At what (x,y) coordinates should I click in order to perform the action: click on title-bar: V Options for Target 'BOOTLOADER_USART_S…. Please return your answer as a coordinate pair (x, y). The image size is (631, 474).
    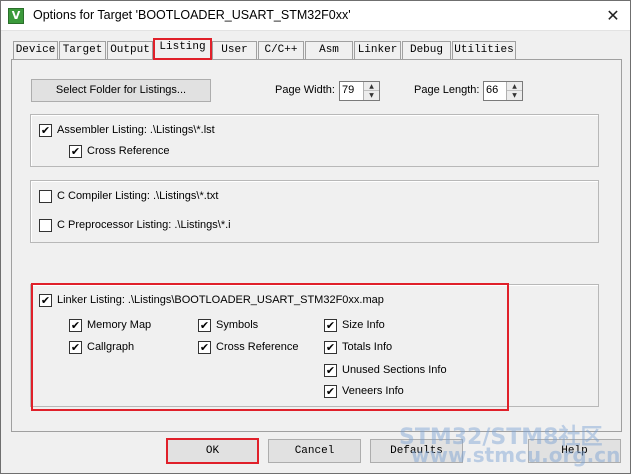
    Looking at the image, I should click on (315, 16).